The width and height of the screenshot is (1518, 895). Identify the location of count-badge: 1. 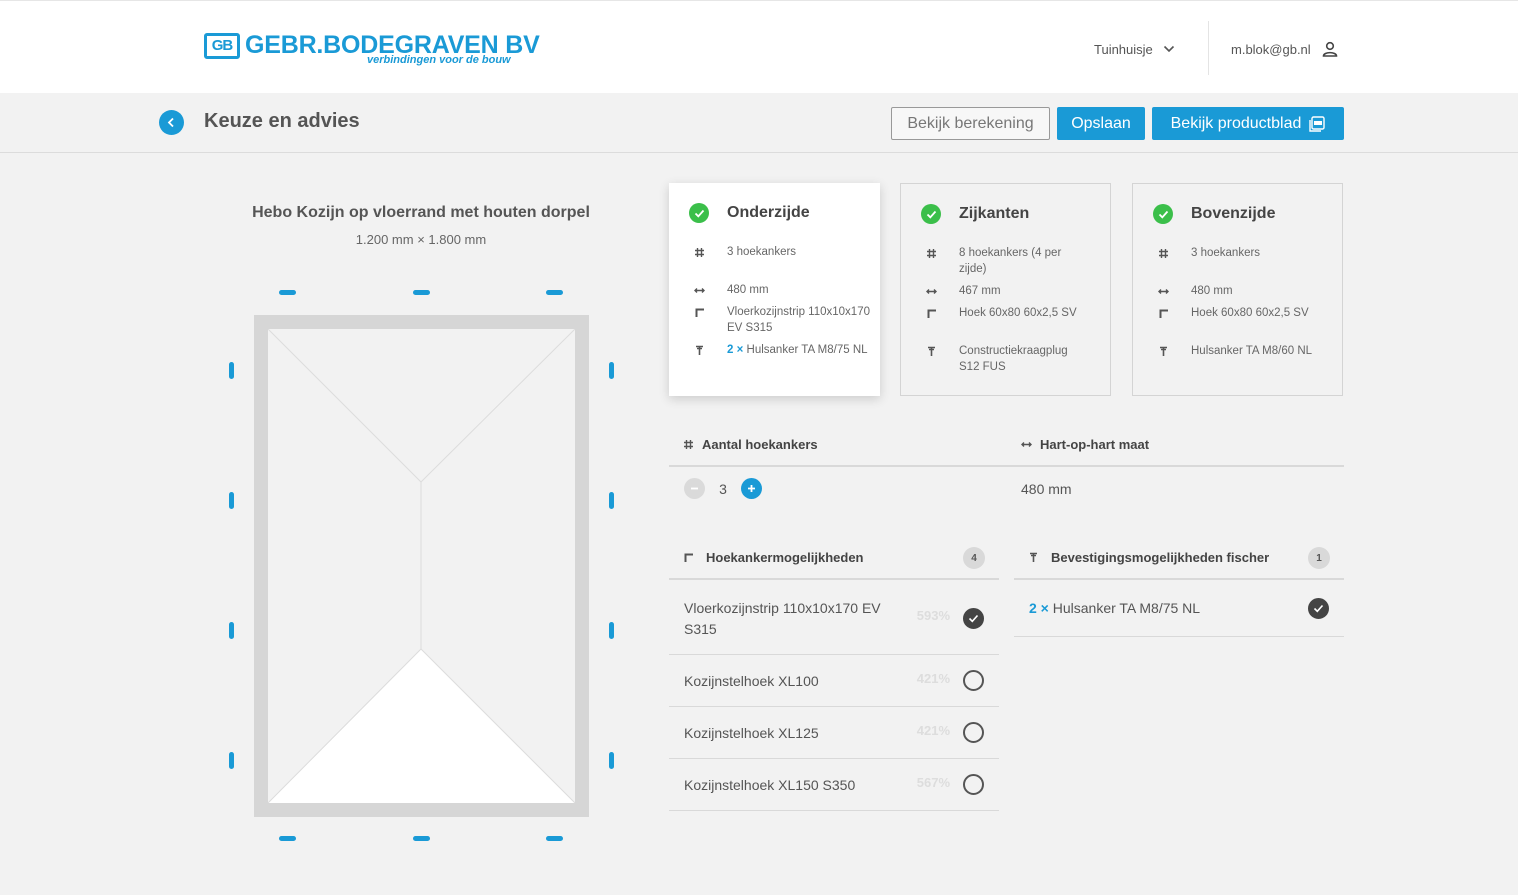
(1319, 558).